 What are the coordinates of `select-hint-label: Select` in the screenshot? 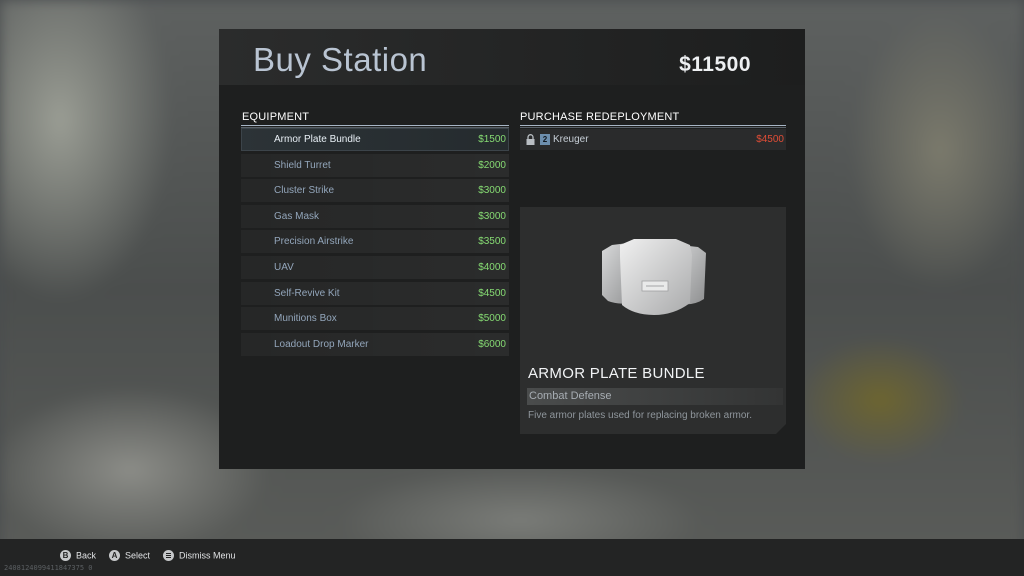 It's located at (138, 555).